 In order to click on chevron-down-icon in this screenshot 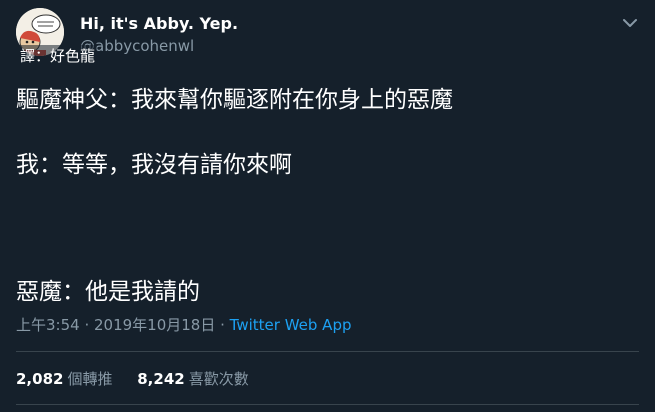, I will do `click(630, 23)`.